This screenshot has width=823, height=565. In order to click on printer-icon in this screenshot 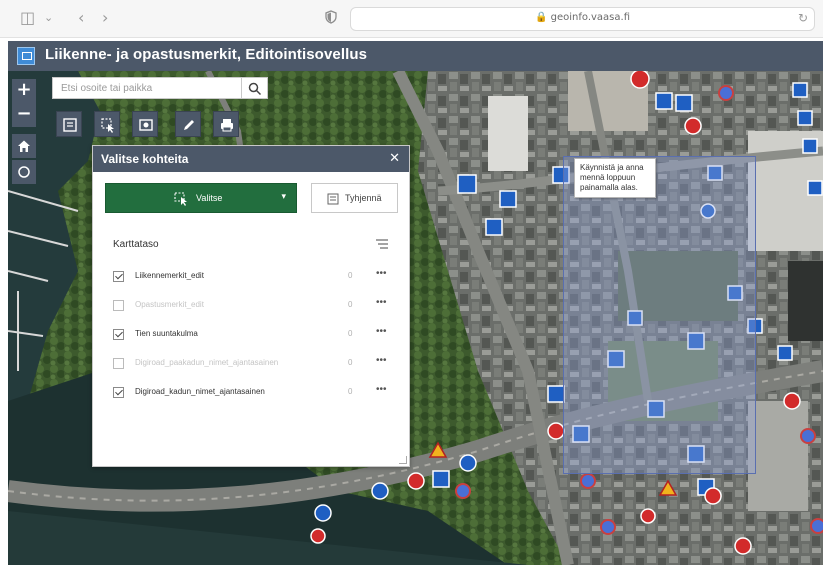, I will do `click(227, 125)`.